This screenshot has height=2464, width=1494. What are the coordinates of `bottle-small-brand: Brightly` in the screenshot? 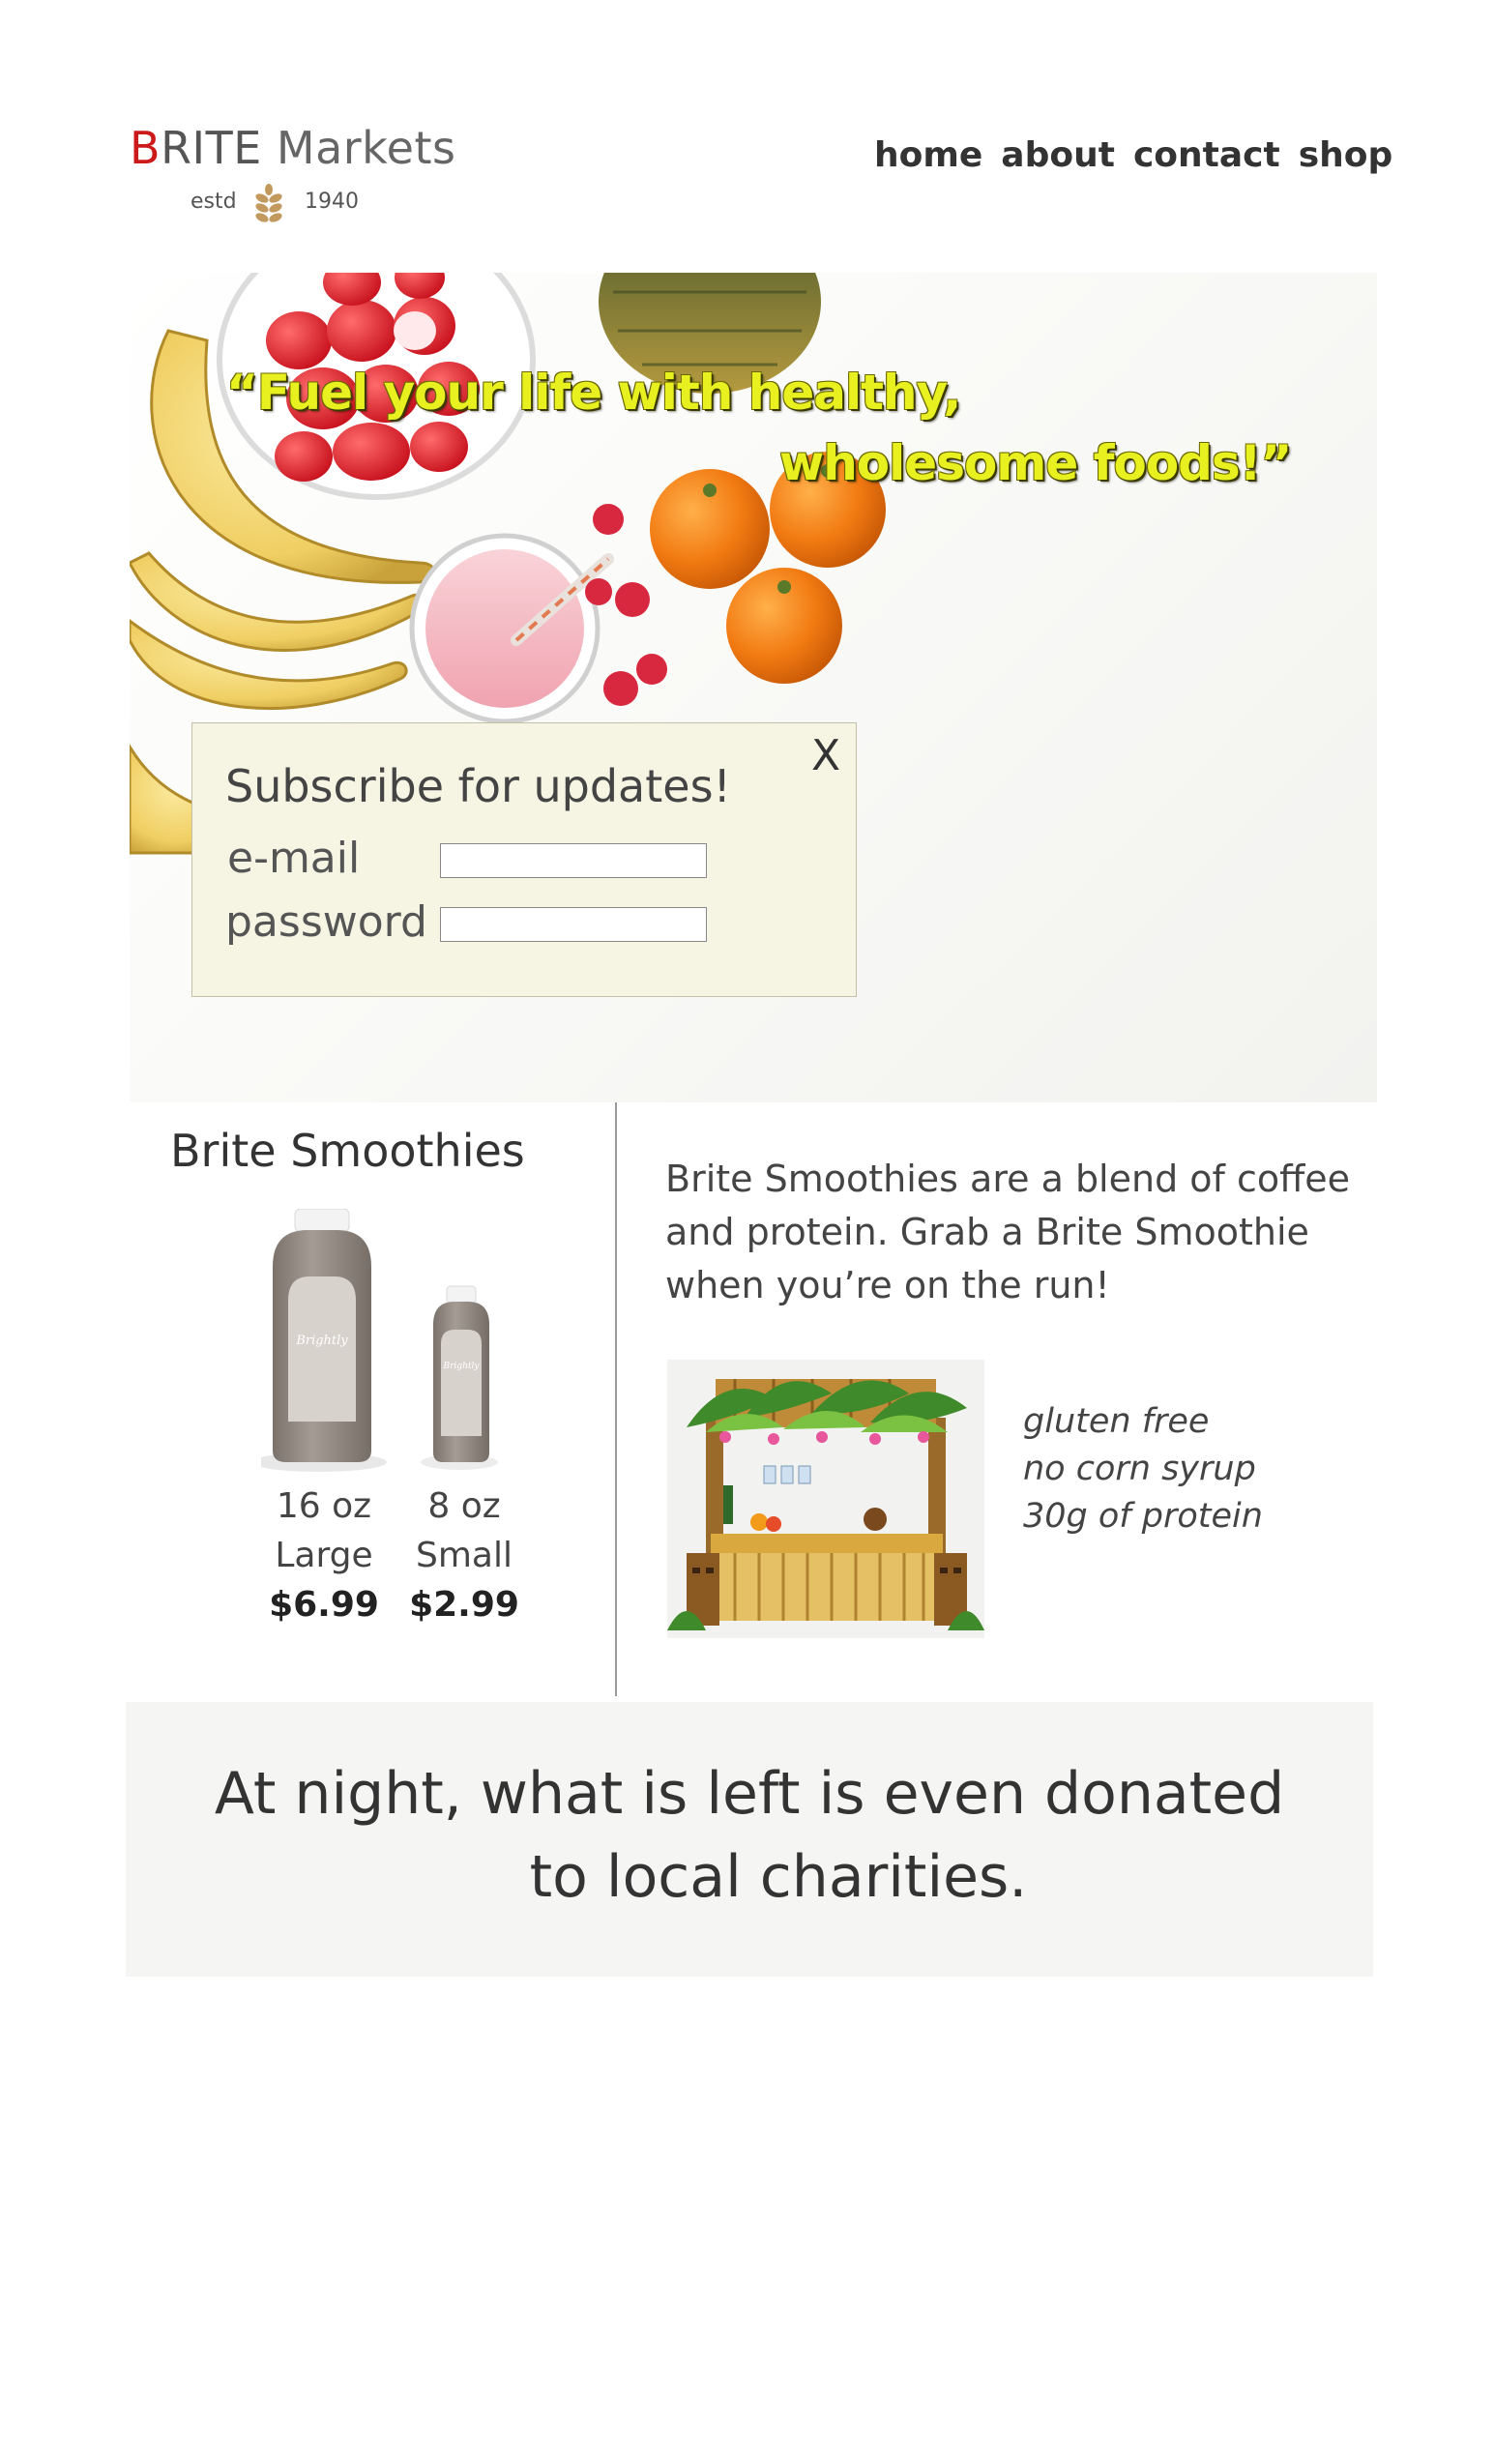 It's located at (462, 1367).